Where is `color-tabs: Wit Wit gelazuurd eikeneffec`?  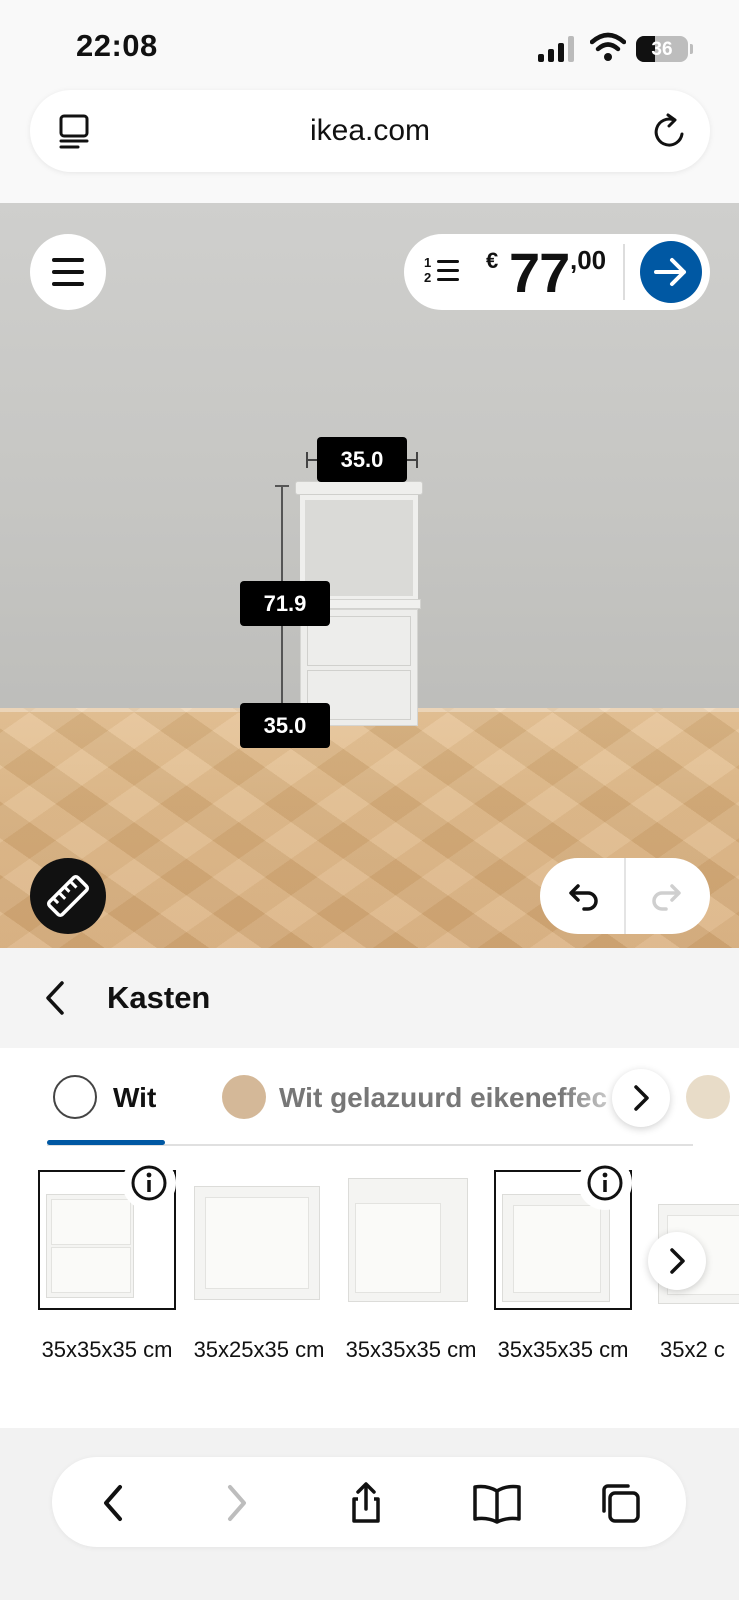 color-tabs: Wit Wit gelazuurd eikeneffec is located at coordinates (369, 1098).